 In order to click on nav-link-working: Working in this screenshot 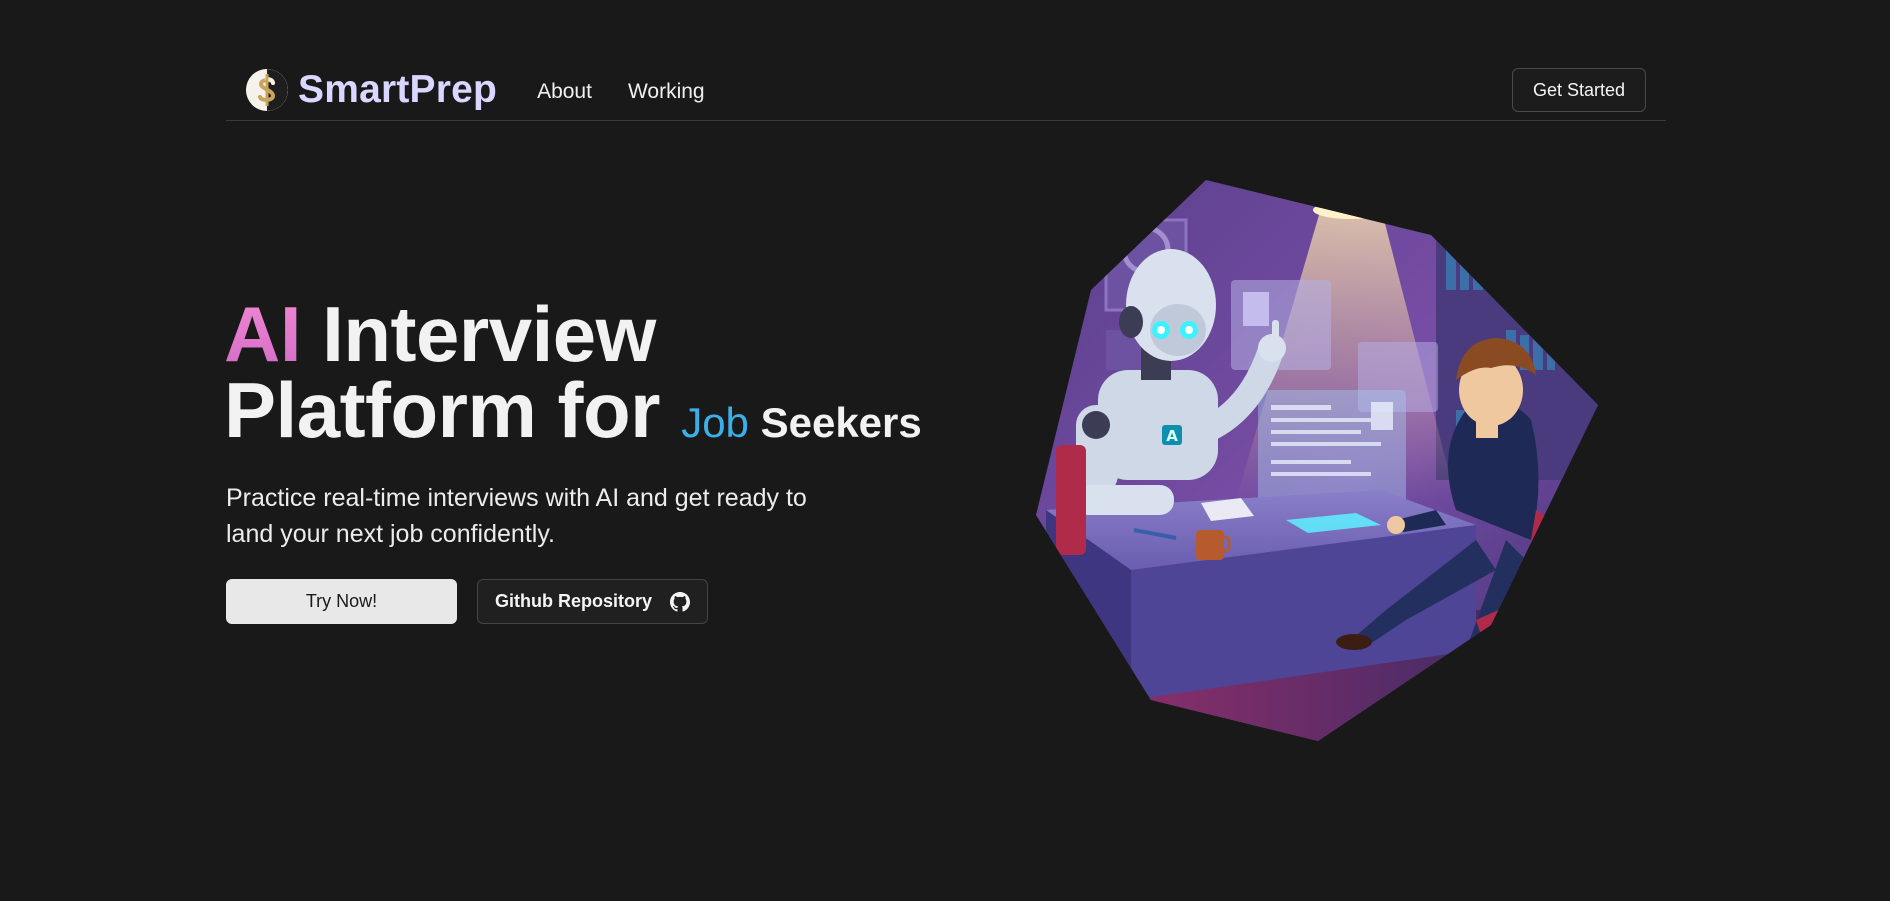, I will do `click(666, 90)`.